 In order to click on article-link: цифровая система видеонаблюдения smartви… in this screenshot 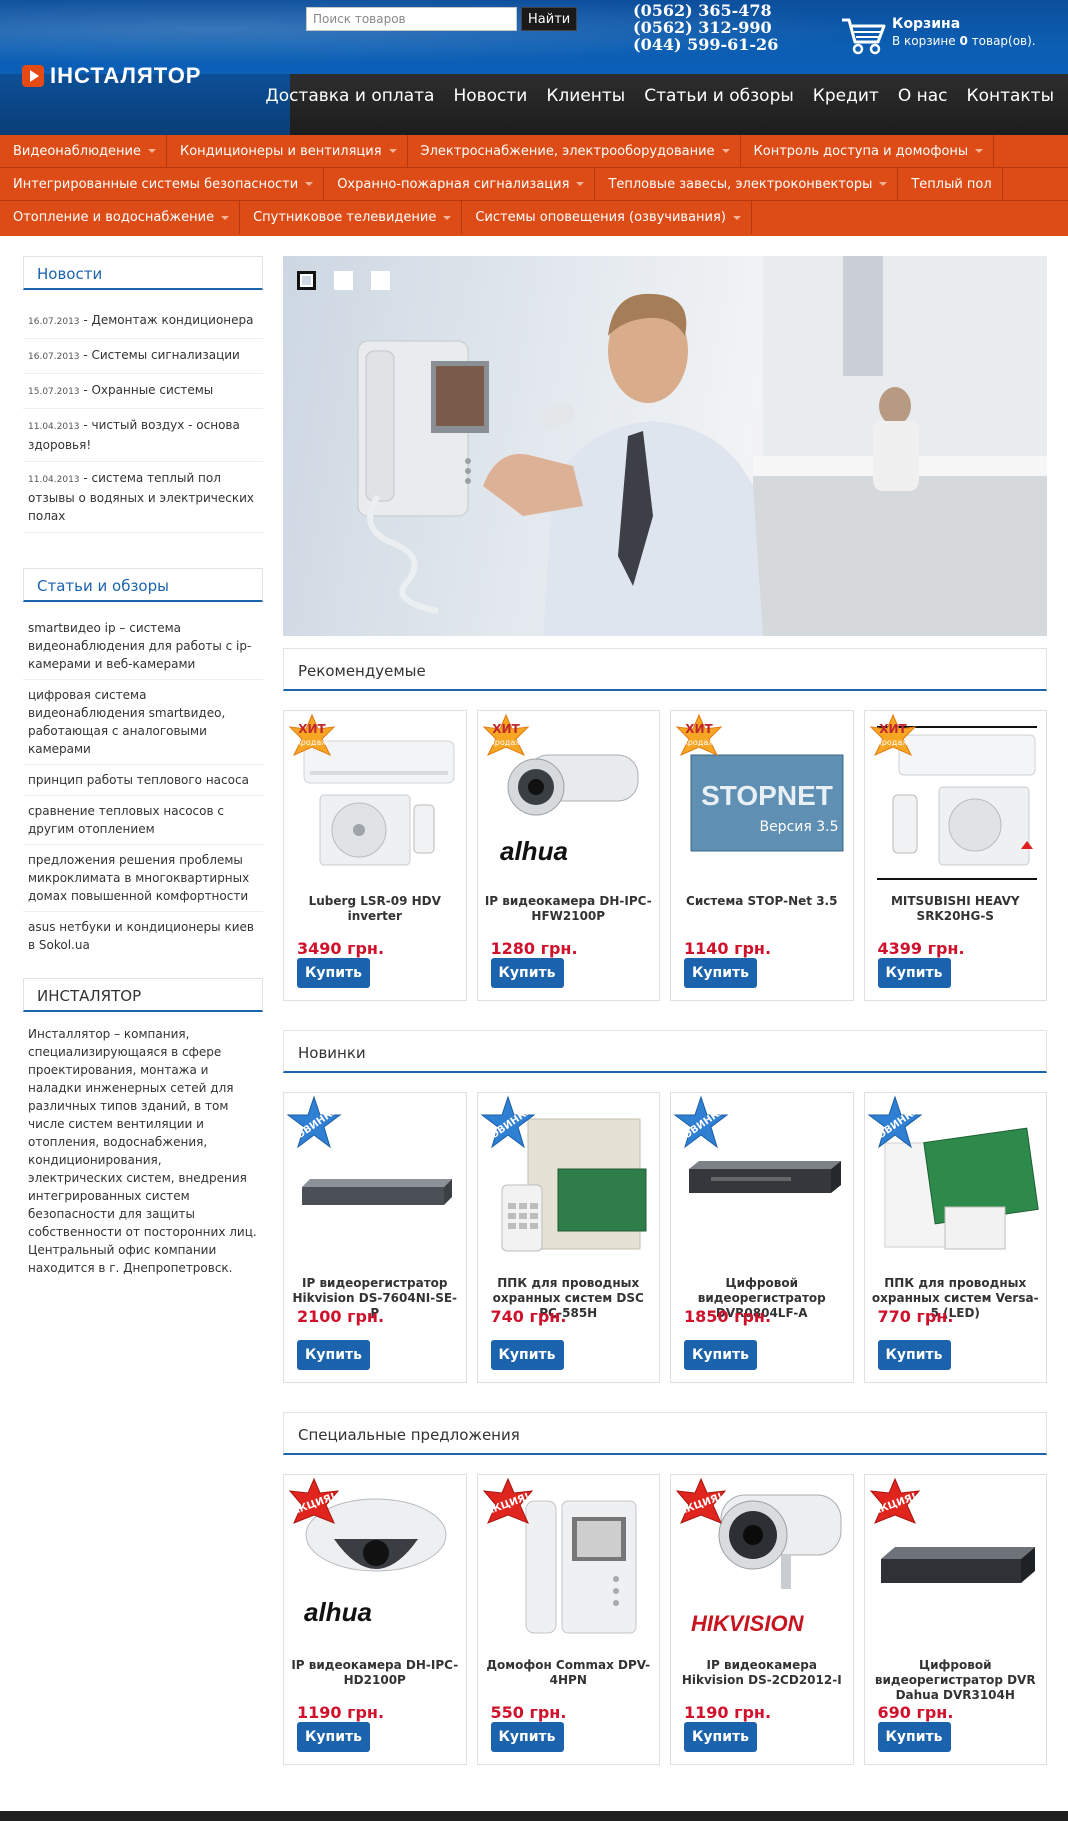, I will do `click(143, 722)`.